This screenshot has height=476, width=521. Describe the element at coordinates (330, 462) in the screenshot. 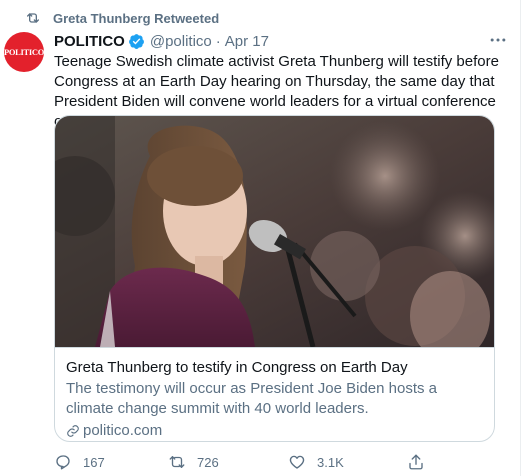

I see `like-count: 3.1K` at that location.